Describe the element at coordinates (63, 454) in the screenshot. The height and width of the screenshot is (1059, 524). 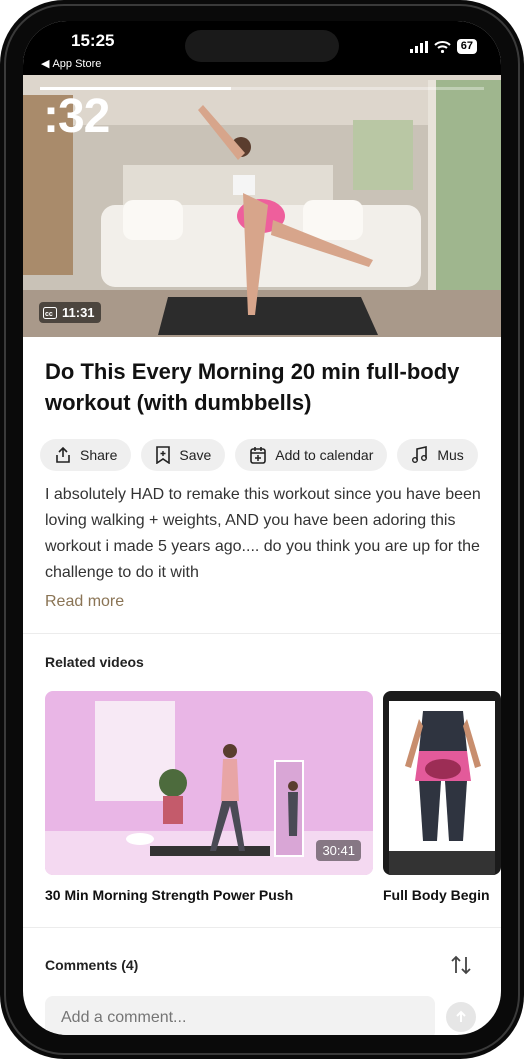
I see `share-icon` at that location.